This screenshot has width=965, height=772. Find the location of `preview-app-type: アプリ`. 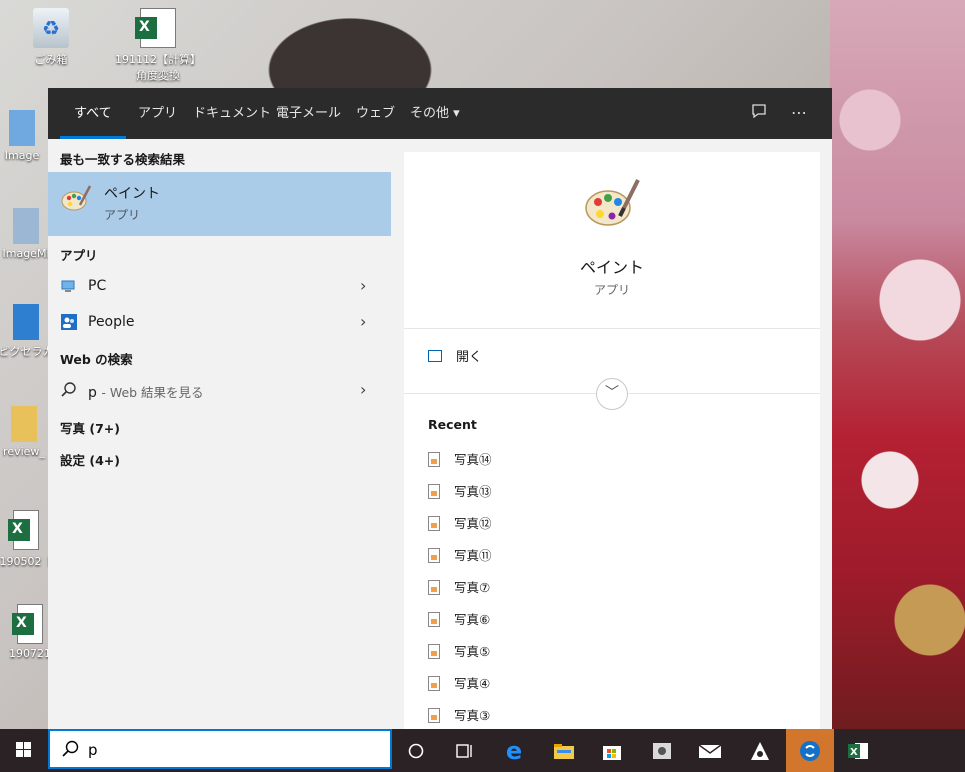

preview-app-type: アプリ is located at coordinates (611, 290).